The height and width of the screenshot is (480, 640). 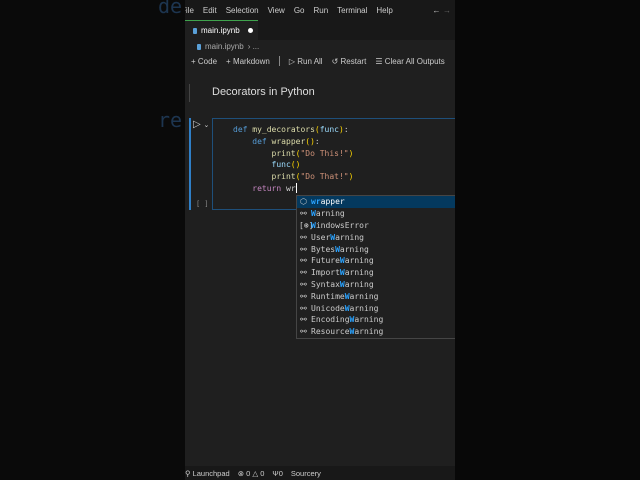 I want to click on status-bar: ⚲ Launchpad ⊗ 0 △ 0 Ψ0 Sourcery, so click(x=320, y=473).